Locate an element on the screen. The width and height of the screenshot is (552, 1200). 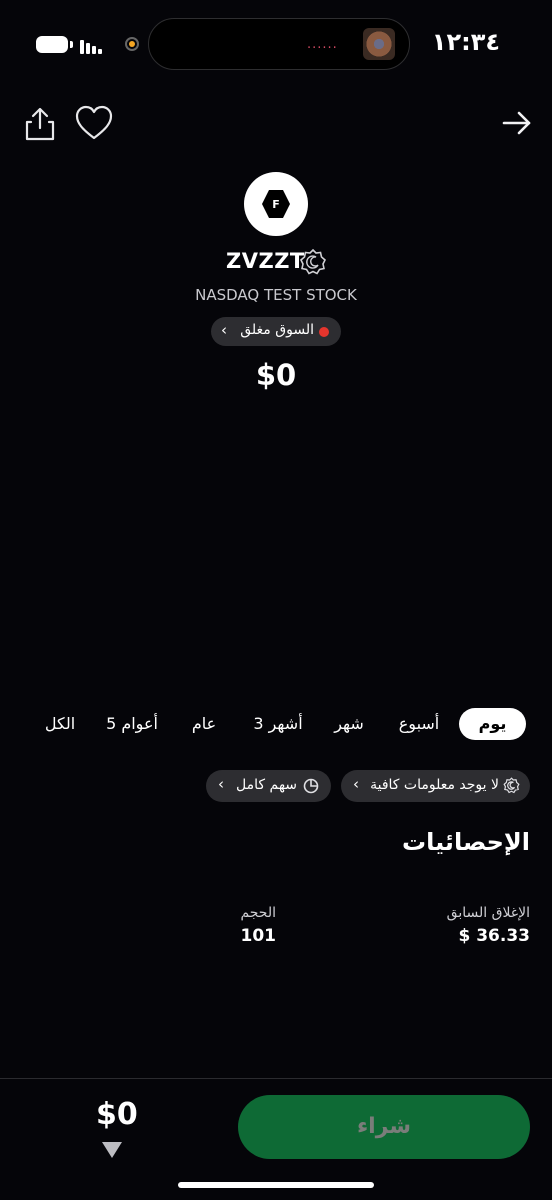
stock-logo: F is located at coordinates (276, 204).